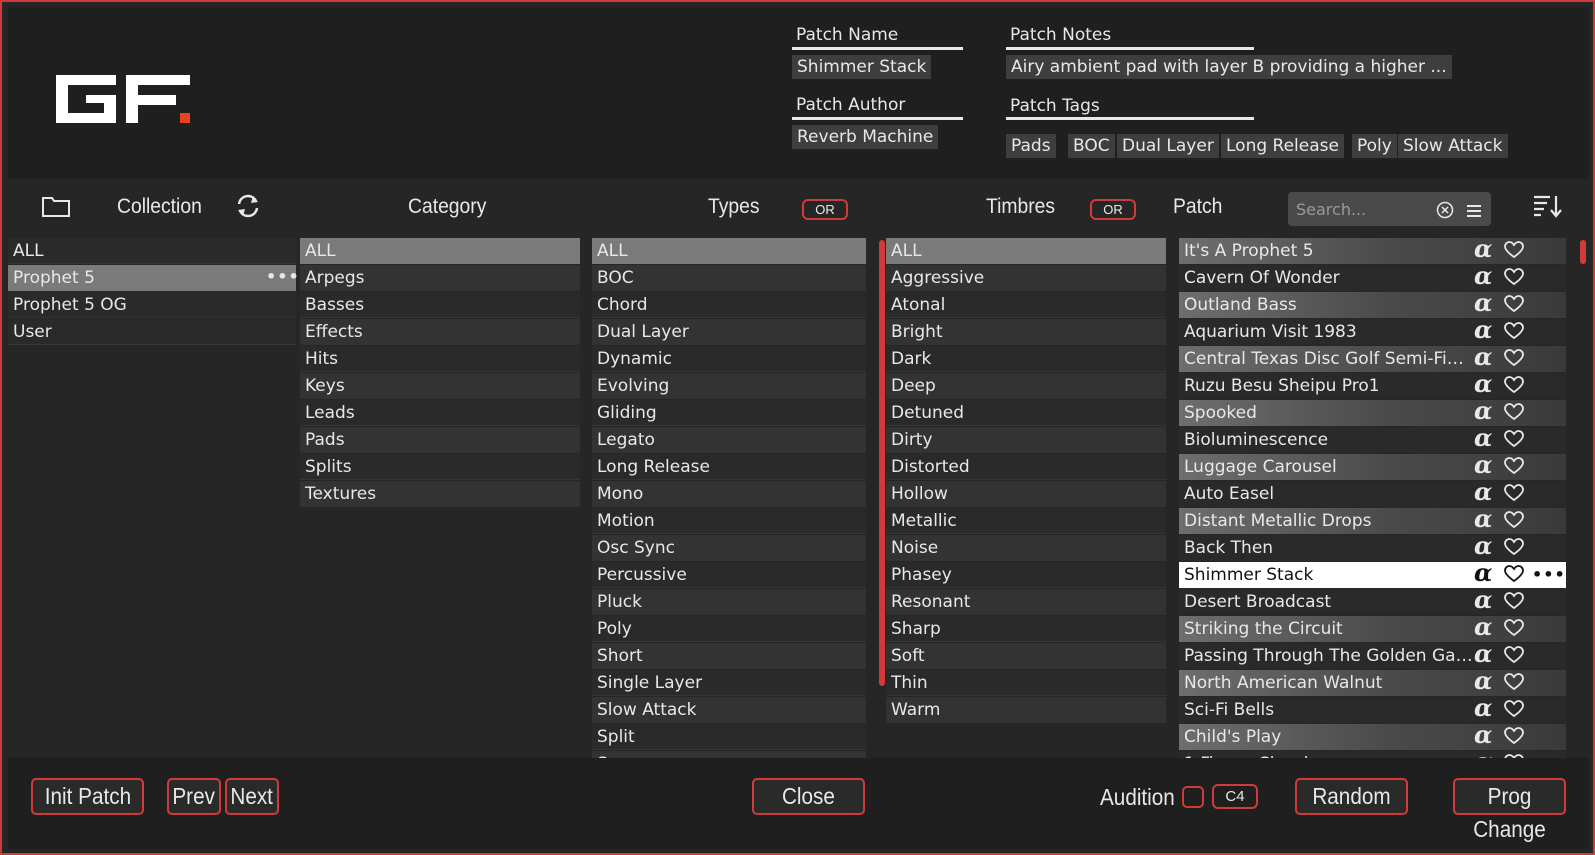 The width and height of the screenshot is (1595, 855). What do you see at coordinates (1372, 440) in the screenshot?
I see `patch-row: Bioluminescence α` at bounding box center [1372, 440].